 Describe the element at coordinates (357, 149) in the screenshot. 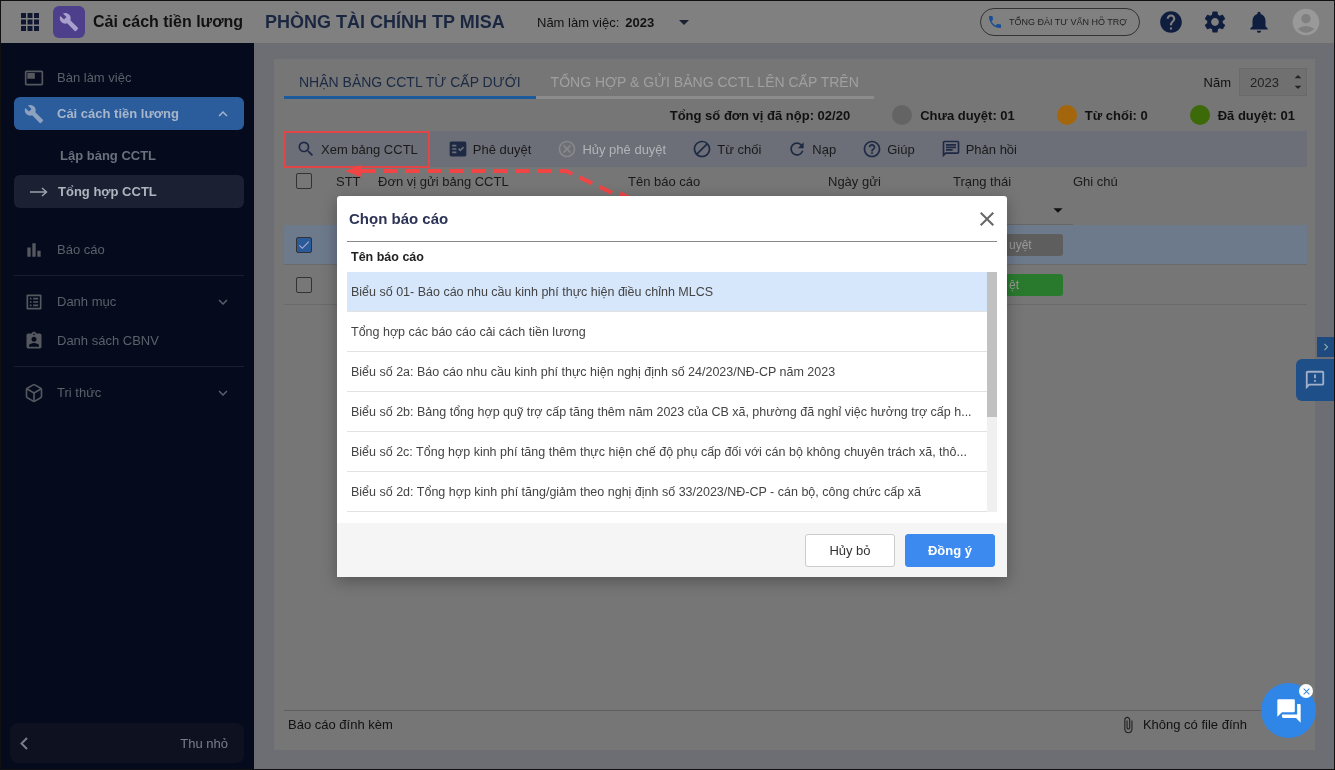

I see `toolbar-button: Xem bảng CCTL` at that location.